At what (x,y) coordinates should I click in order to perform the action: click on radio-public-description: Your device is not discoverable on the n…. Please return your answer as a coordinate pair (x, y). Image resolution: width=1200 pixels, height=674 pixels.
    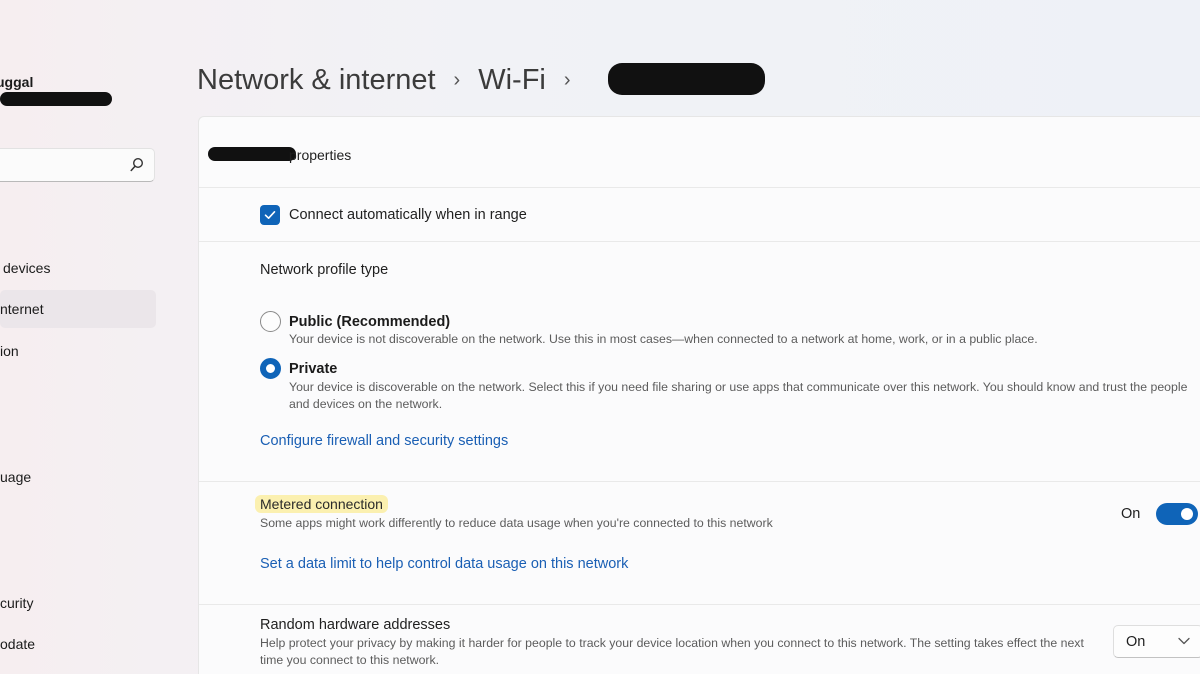
    Looking at the image, I should click on (663, 339).